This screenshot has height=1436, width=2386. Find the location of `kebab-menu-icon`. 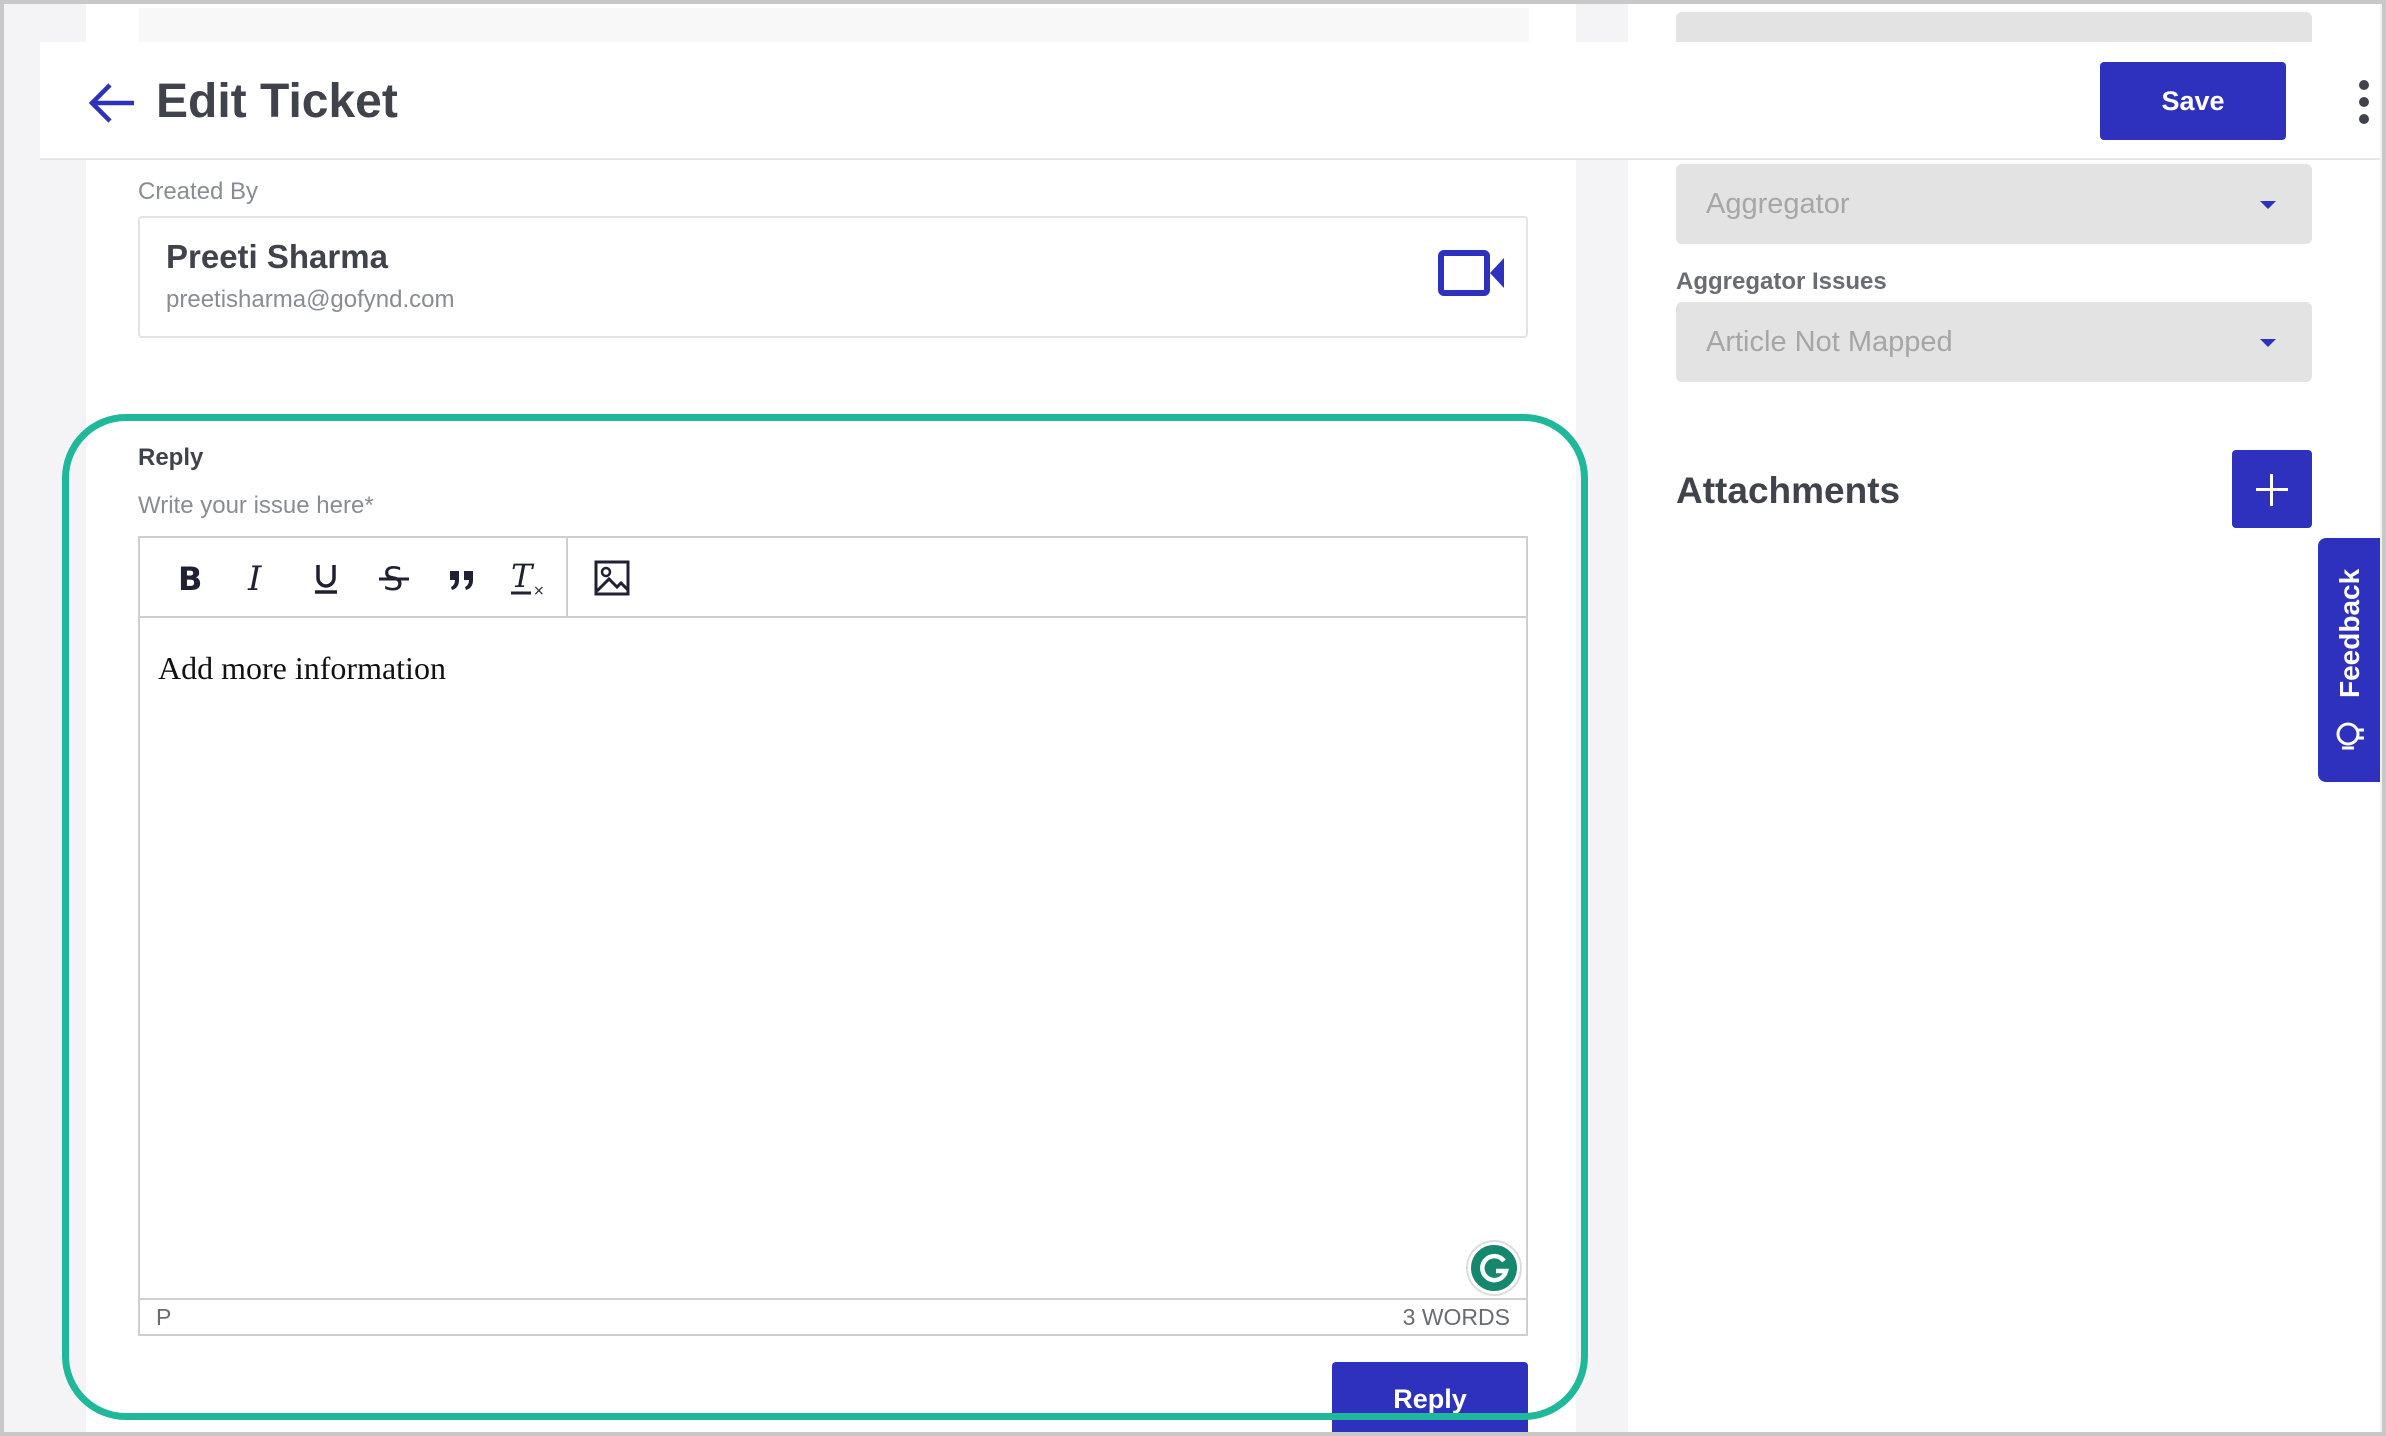

kebab-menu-icon is located at coordinates (2364, 102).